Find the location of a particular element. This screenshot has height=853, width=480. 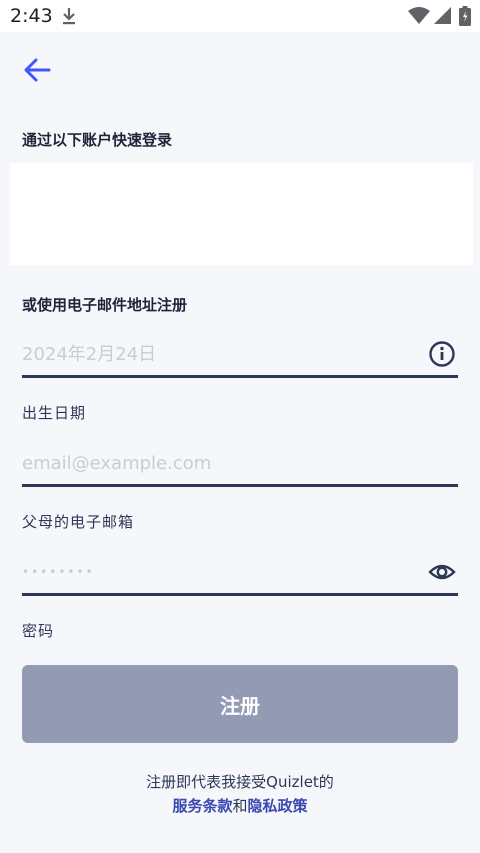

eye-icon is located at coordinates (442, 572).